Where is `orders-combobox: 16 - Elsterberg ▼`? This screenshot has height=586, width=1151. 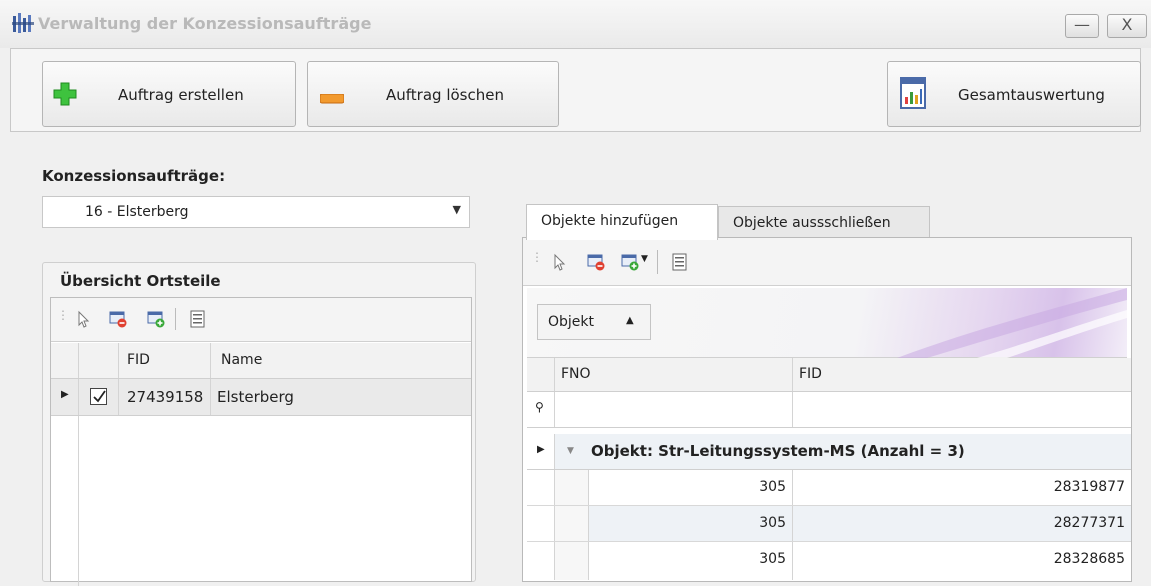 orders-combobox: 16 - Elsterberg ▼ is located at coordinates (256, 212).